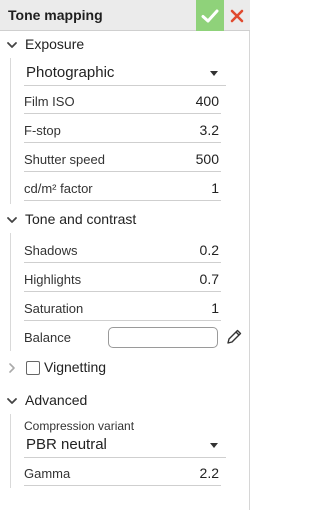 The width and height of the screenshot is (320, 510). Describe the element at coordinates (125, 401) in the screenshot. I see `section-advanced: Advanced` at that location.